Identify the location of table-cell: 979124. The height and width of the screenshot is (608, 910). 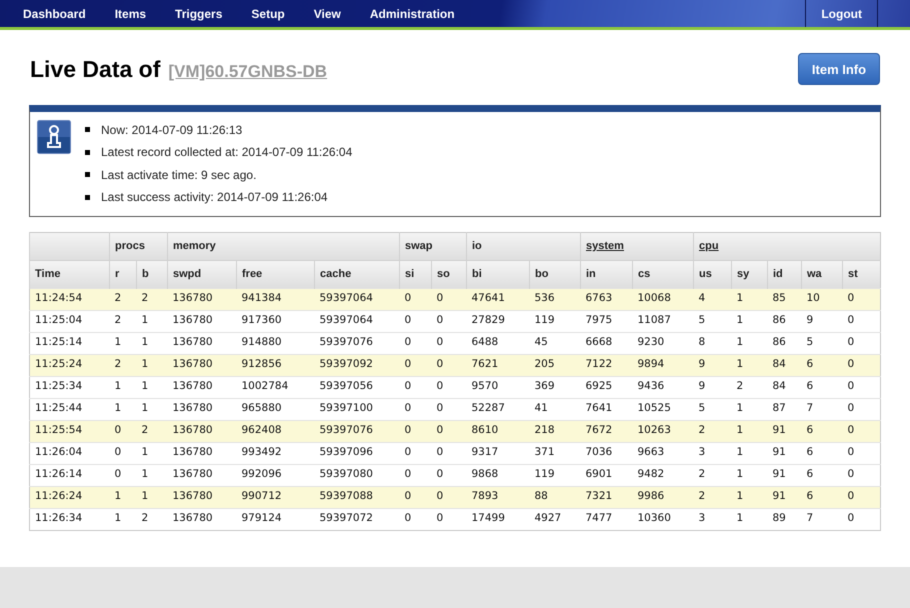
(262, 518).